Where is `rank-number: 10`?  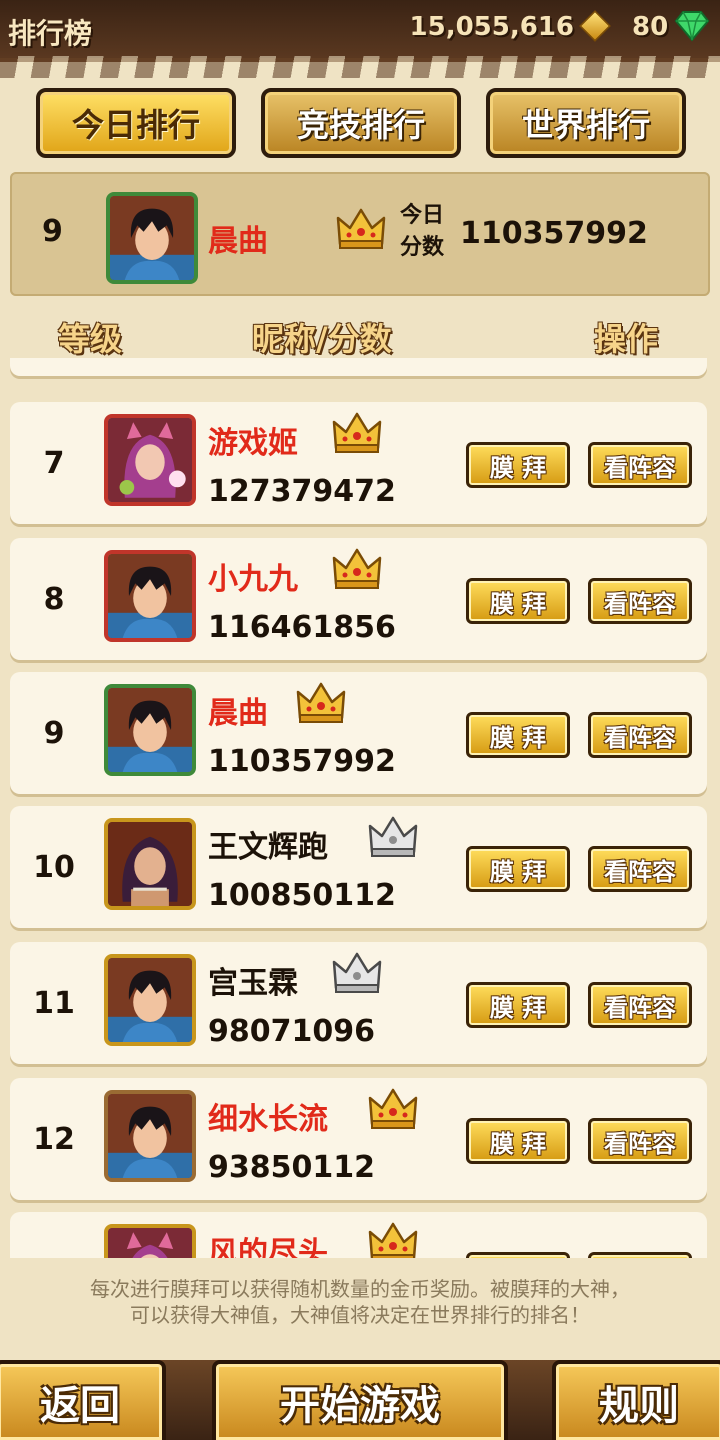
rank-number: 10 is located at coordinates (54, 867).